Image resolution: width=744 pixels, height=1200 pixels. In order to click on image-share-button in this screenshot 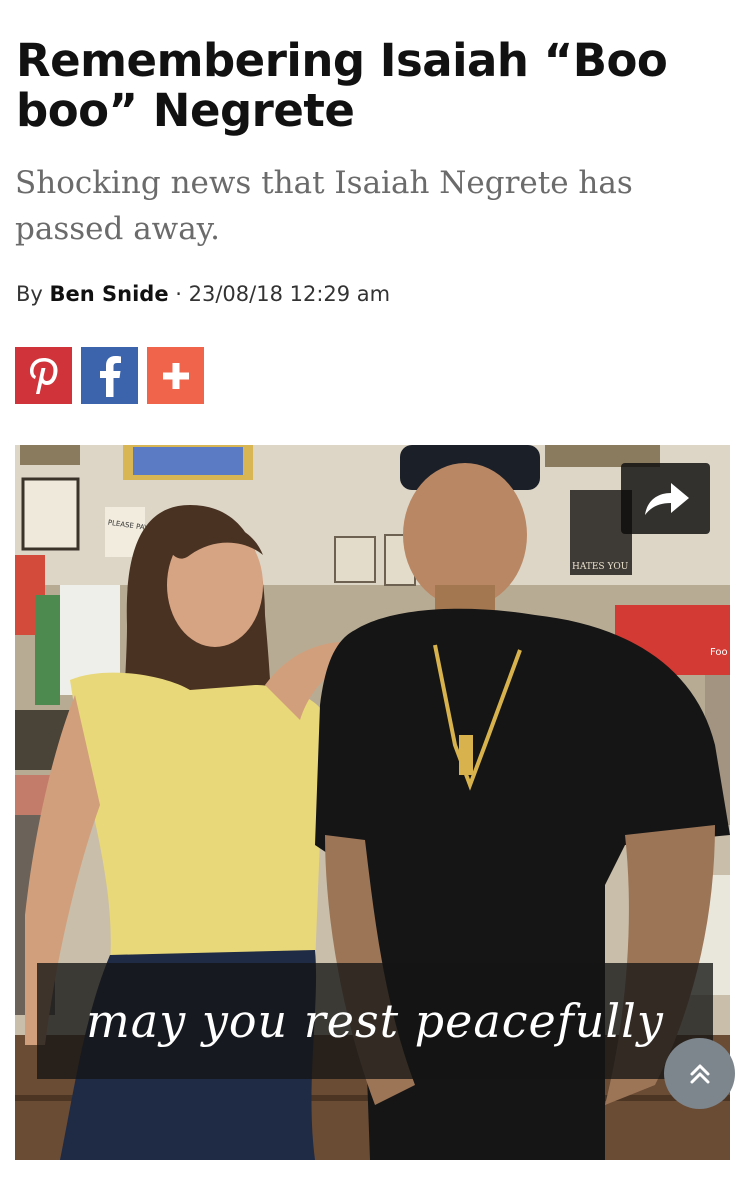, I will do `click(665, 498)`.